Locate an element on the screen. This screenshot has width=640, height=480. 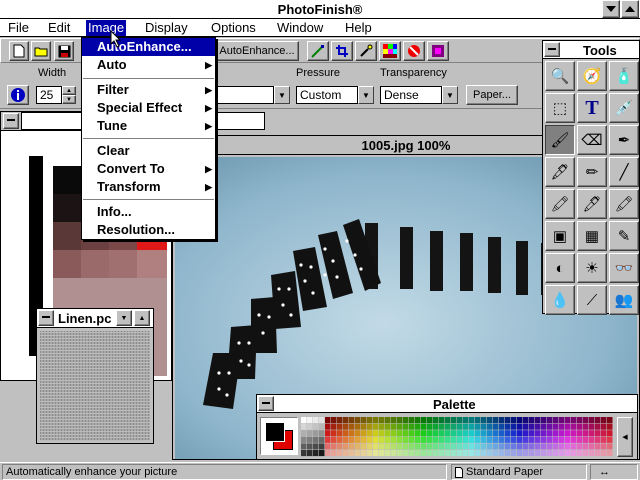
menu-item-filter: Filter ▶ is located at coordinates (148, 90).